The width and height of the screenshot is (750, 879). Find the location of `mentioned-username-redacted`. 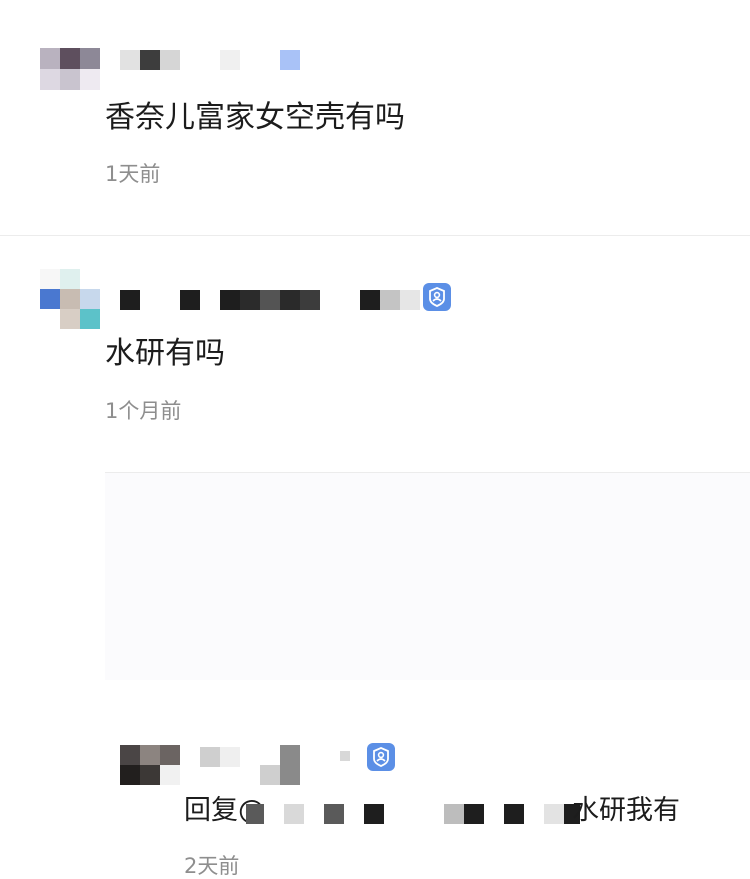

mentioned-username-redacted is located at coordinates (413, 814).